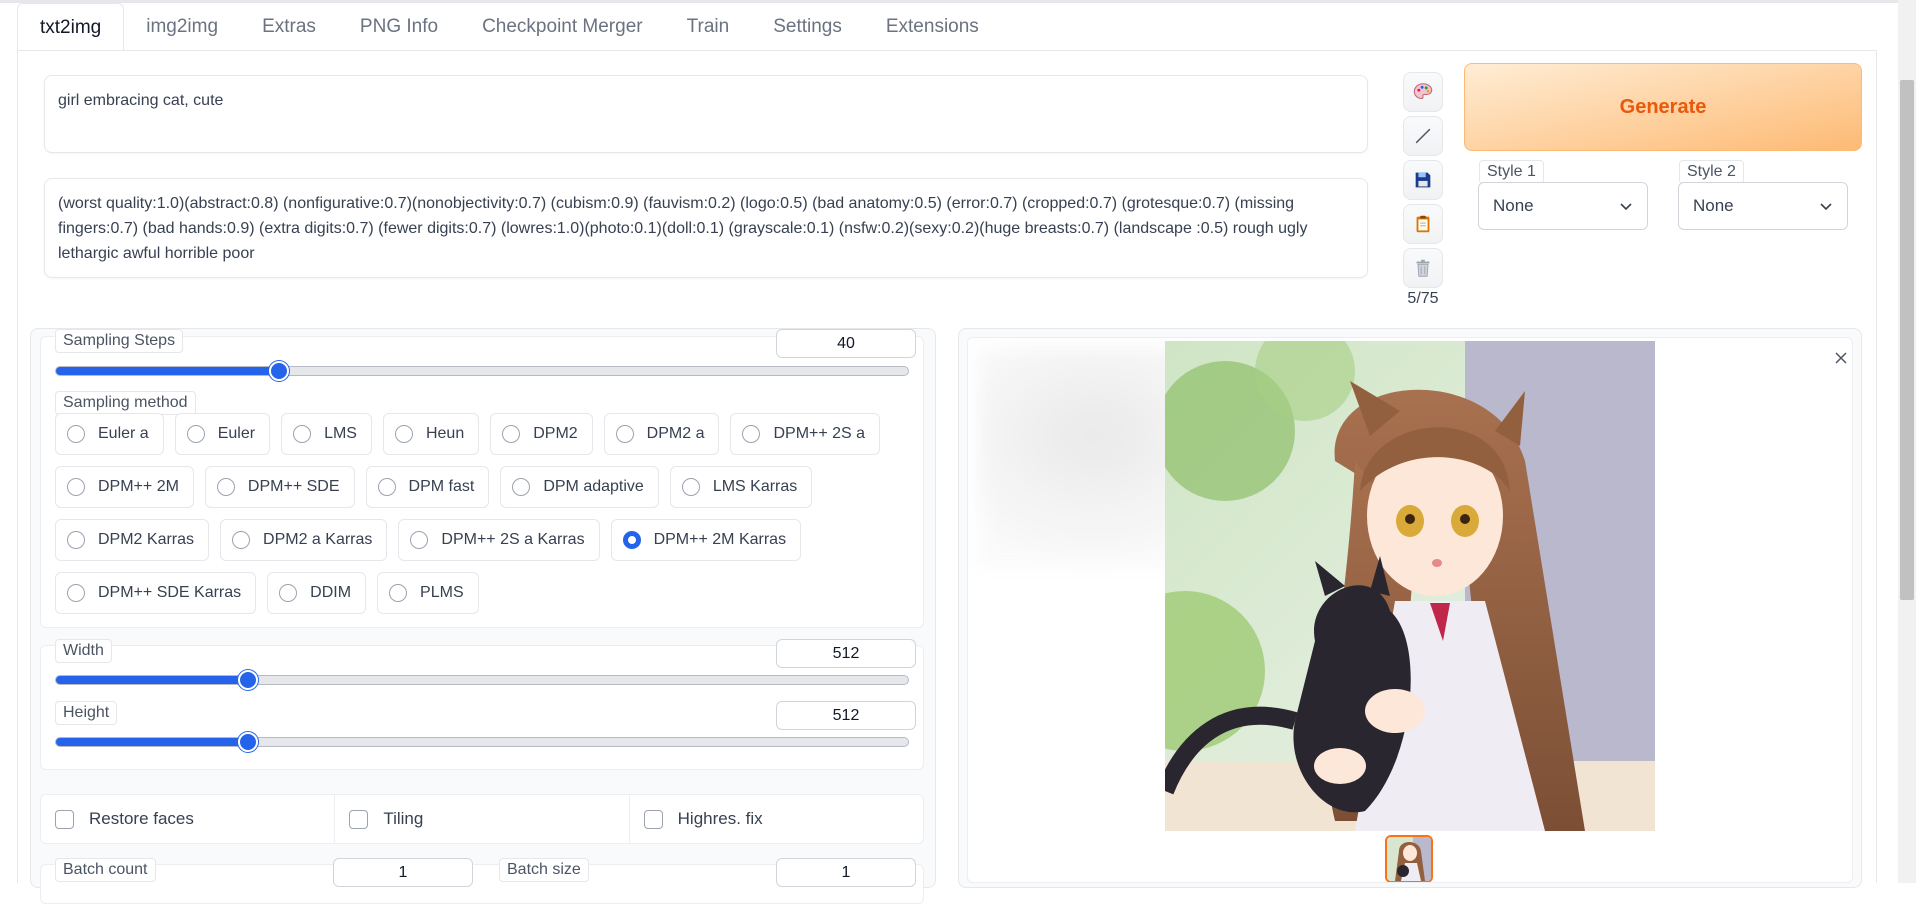 The width and height of the screenshot is (1916, 904). What do you see at coordinates (593, 486) in the screenshot?
I see `sampling-method-option-label: DPM adaptive` at bounding box center [593, 486].